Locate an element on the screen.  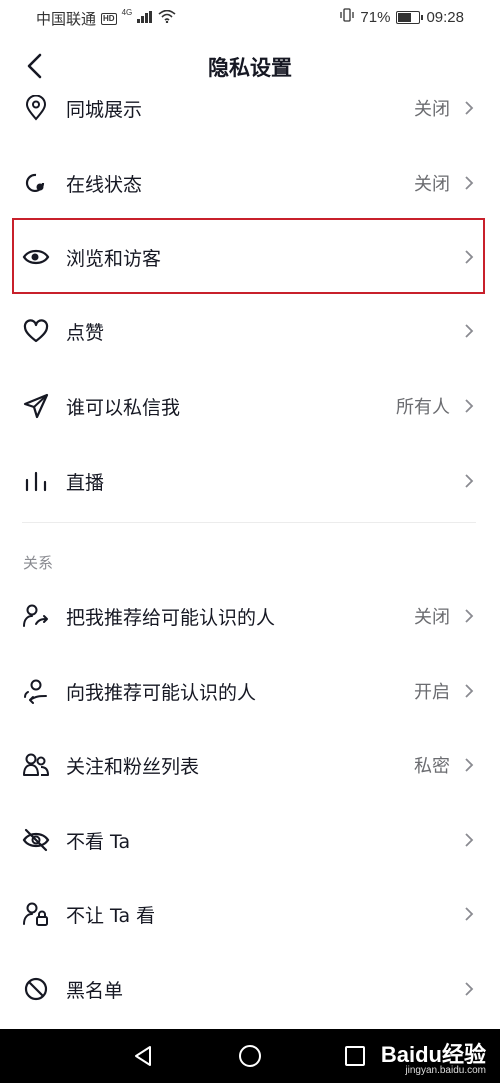
block-icon is located at coordinates (36, 989).